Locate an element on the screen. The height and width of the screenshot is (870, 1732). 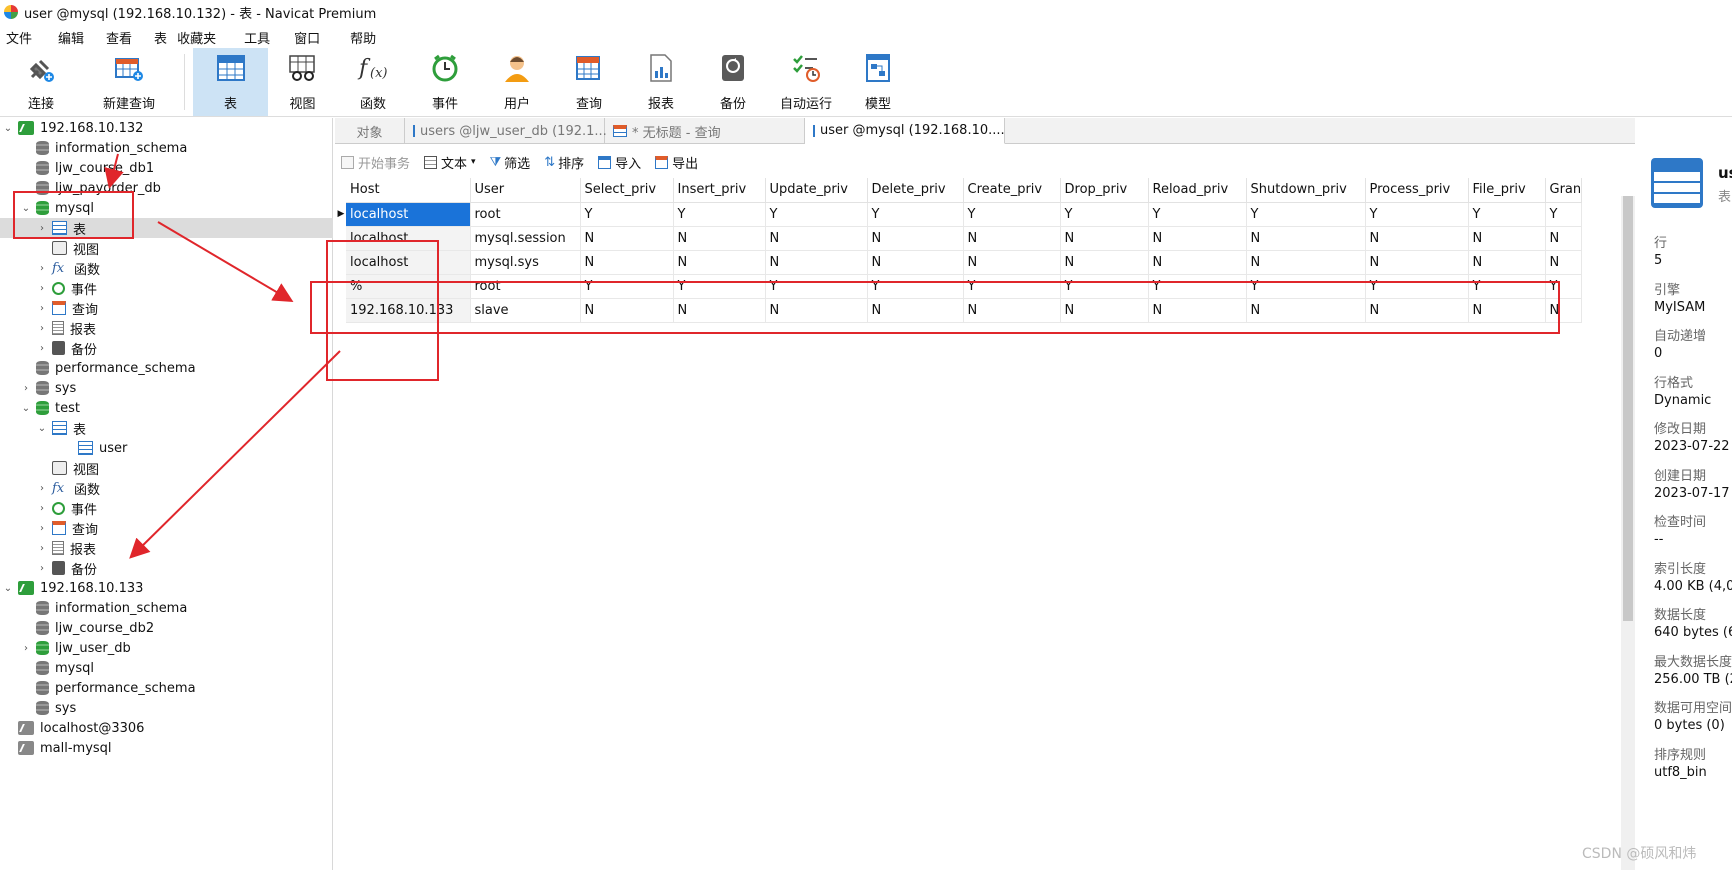
function-button: f (x) 函数 is located at coordinates (373, 82).